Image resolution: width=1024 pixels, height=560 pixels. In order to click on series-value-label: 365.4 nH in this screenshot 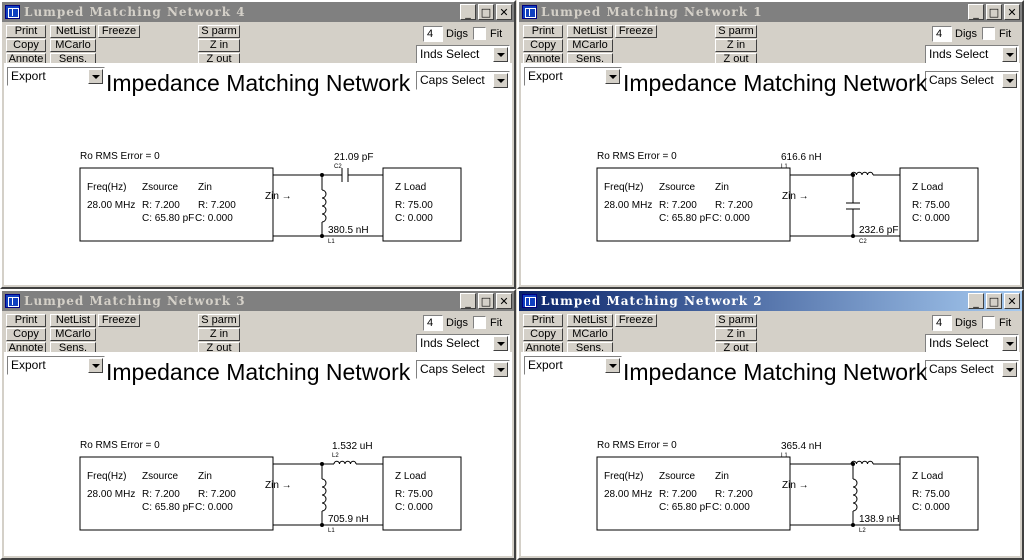, I will do `click(801, 446)`.